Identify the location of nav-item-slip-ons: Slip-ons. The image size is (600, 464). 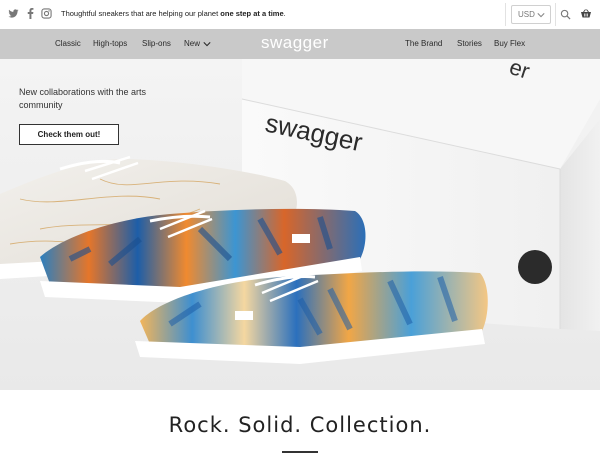
(156, 43).